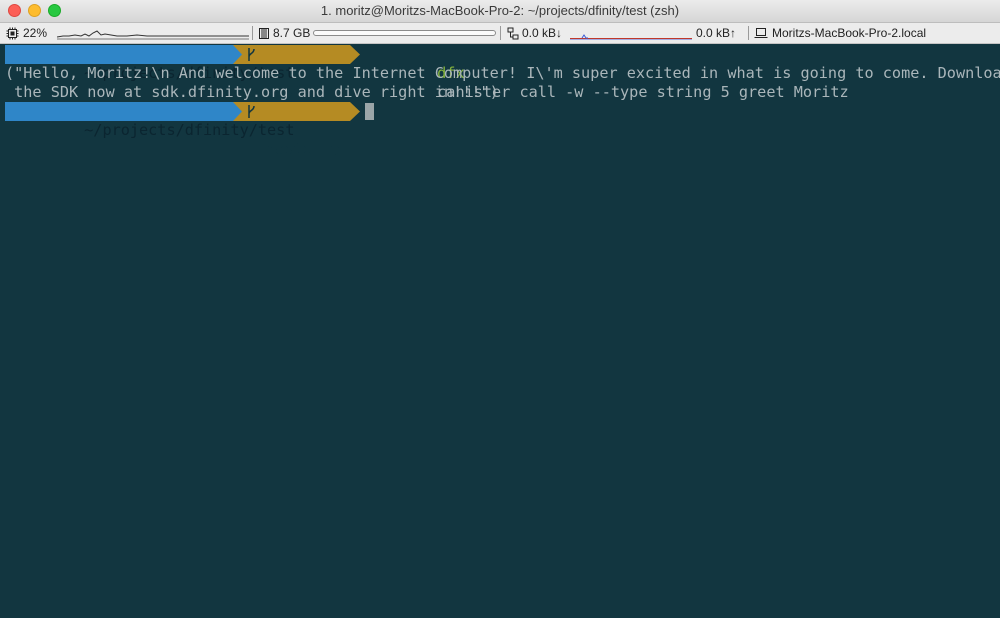 Image resolution: width=1000 pixels, height=618 pixels. I want to click on net-up-status: 0.0 kB↑, so click(716, 33).